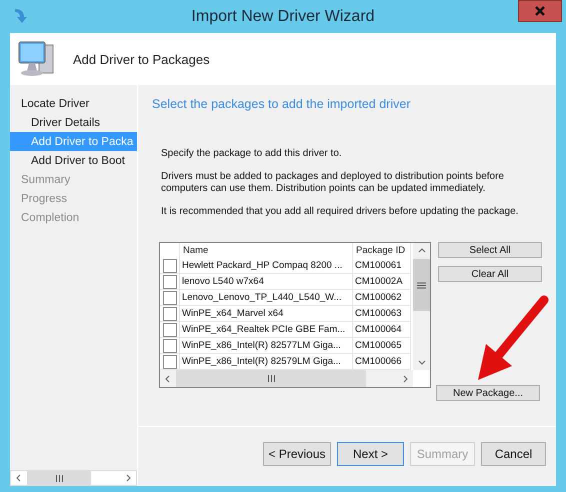 This screenshot has width=566, height=492. What do you see at coordinates (382, 346) in the screenshot?
I see `table-cell: CM100065` at bounding box center [382, 346].